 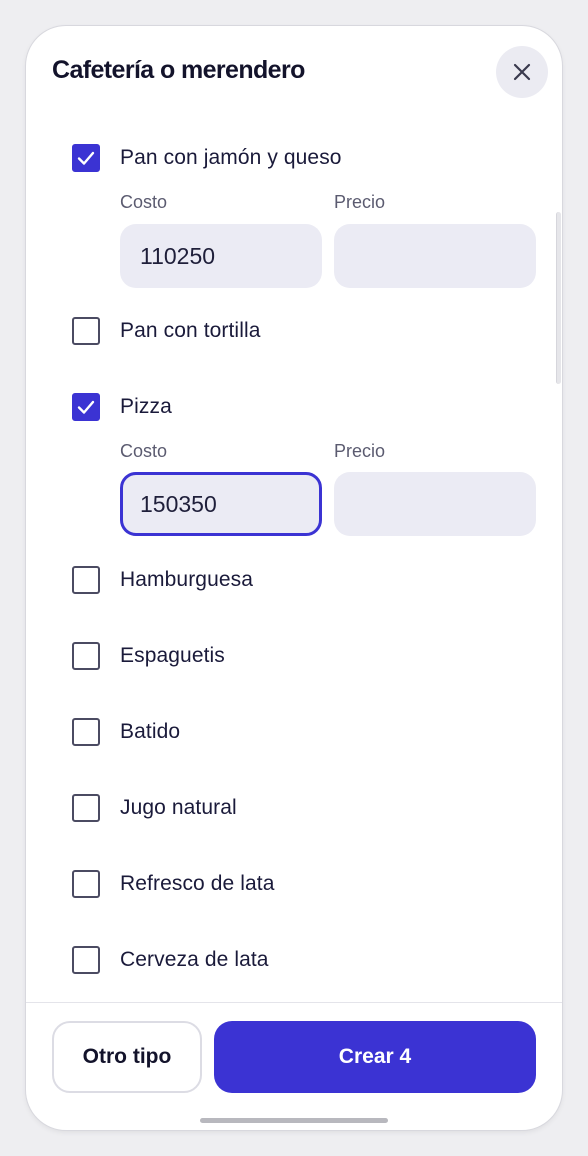 I want to click on checkbox-item-cerveza-de-lata: Cerveza de lata, so click(x=170, y=960).